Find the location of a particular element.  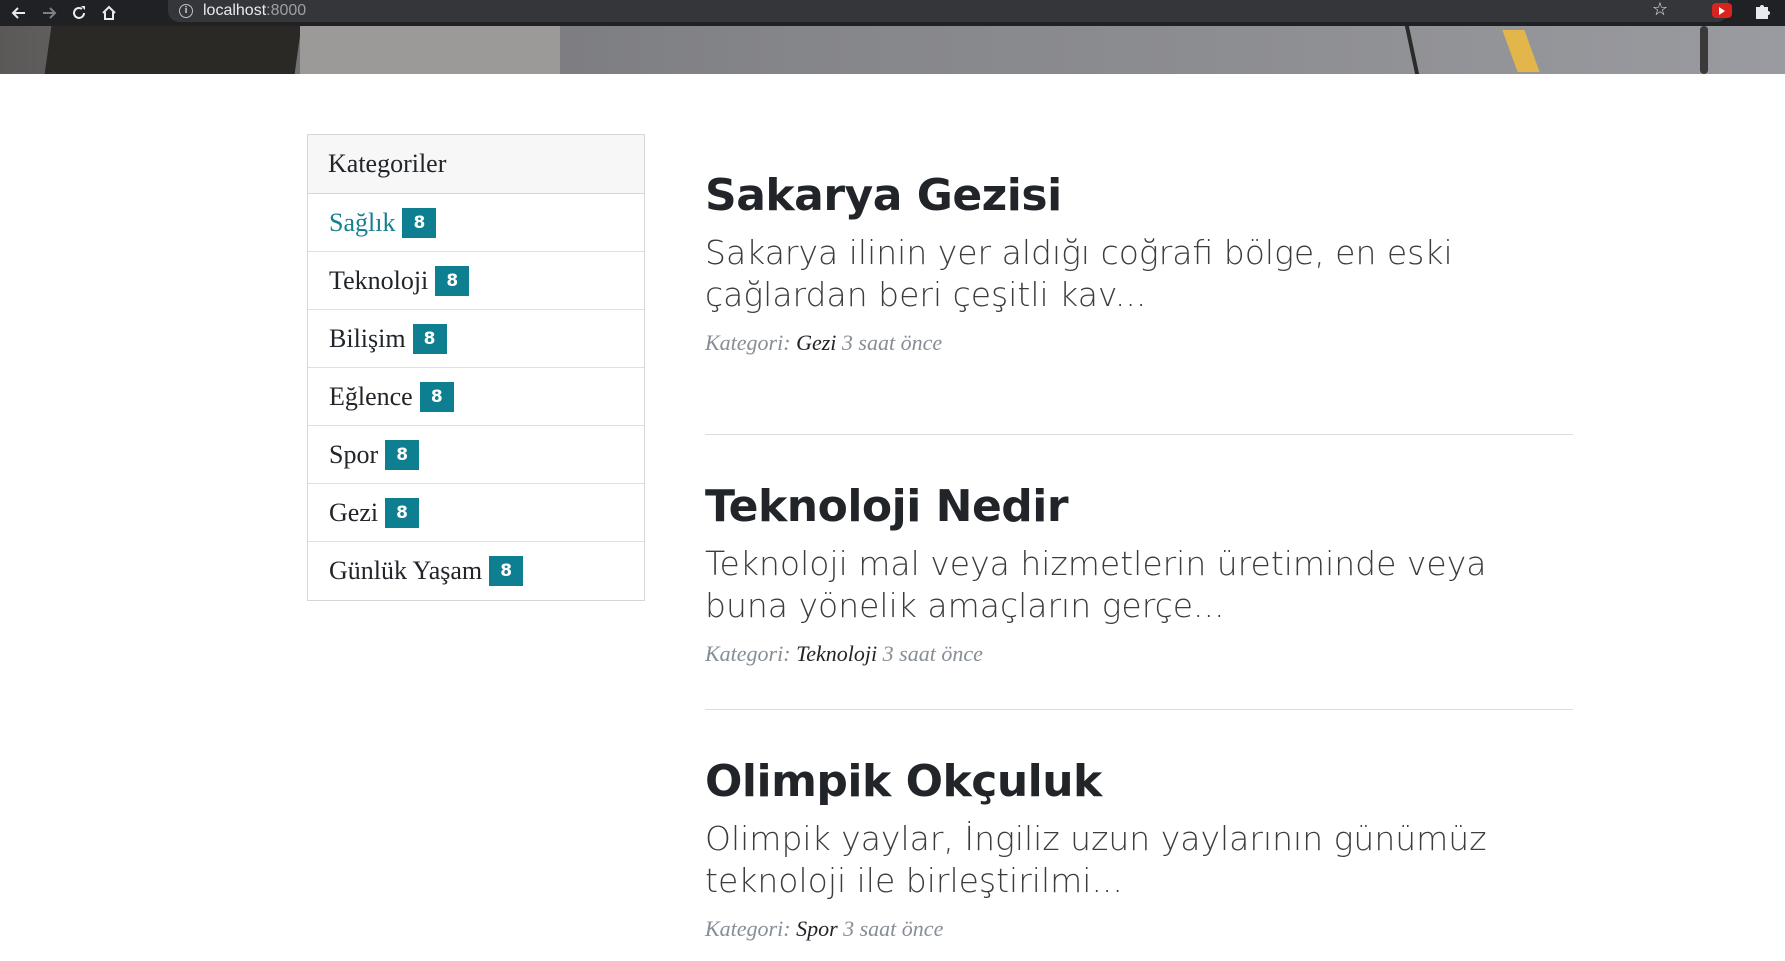

category-item-teknoloji: Teknoloji 8 is located at coordinates (476, 281).